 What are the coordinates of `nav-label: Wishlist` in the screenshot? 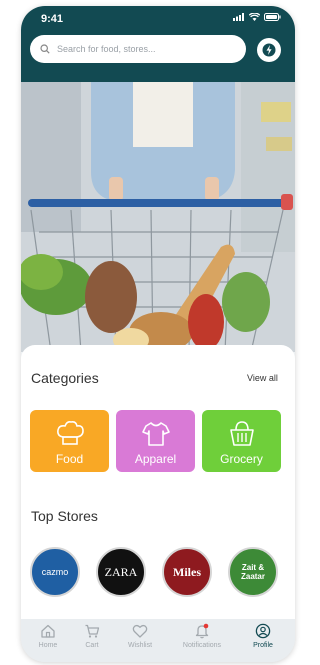 It's located at (140, 645).